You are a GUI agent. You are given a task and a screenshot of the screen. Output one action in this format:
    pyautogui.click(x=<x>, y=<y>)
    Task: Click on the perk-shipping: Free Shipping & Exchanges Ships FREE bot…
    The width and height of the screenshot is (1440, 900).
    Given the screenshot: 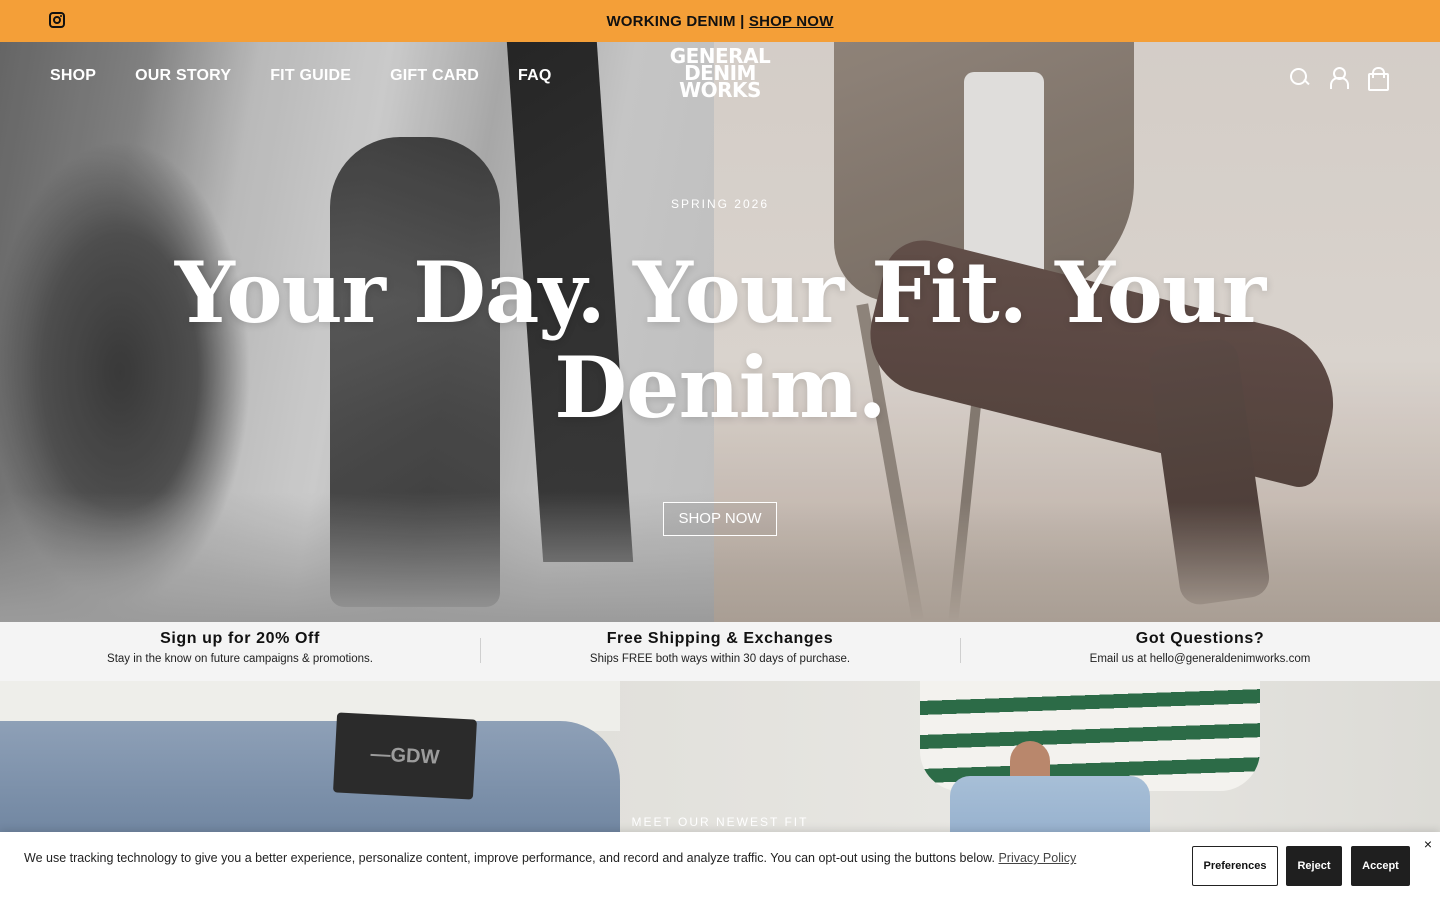 What is the action you would take?
    pyautogui.click(x=720, y=651)
    